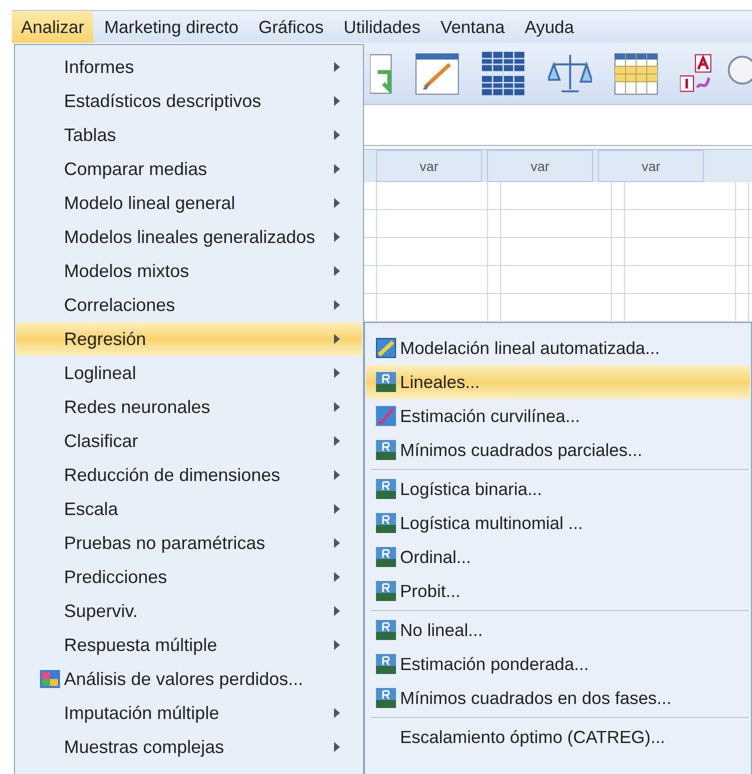 This screenshot has width=752, height=774. Describe the element at coordinates (189, 237) in the screenshot. I see `menu-item: Modelos lineales generalizados` at that location.